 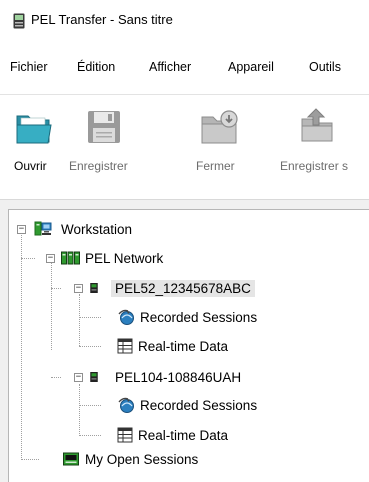 I want to click on device2-realtime-label: Real-time Data, so click(x=183, y=435).